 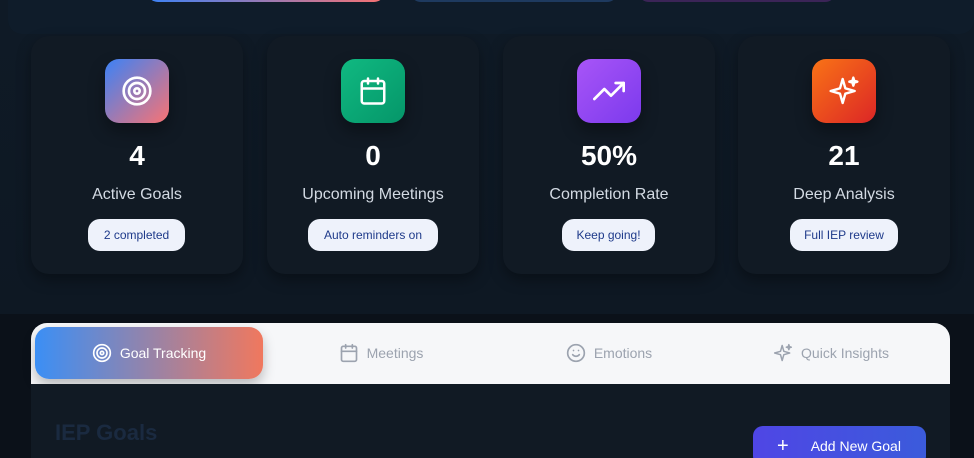 I want to click on tab-meetings: Meetings, so click(x=381, y=353).